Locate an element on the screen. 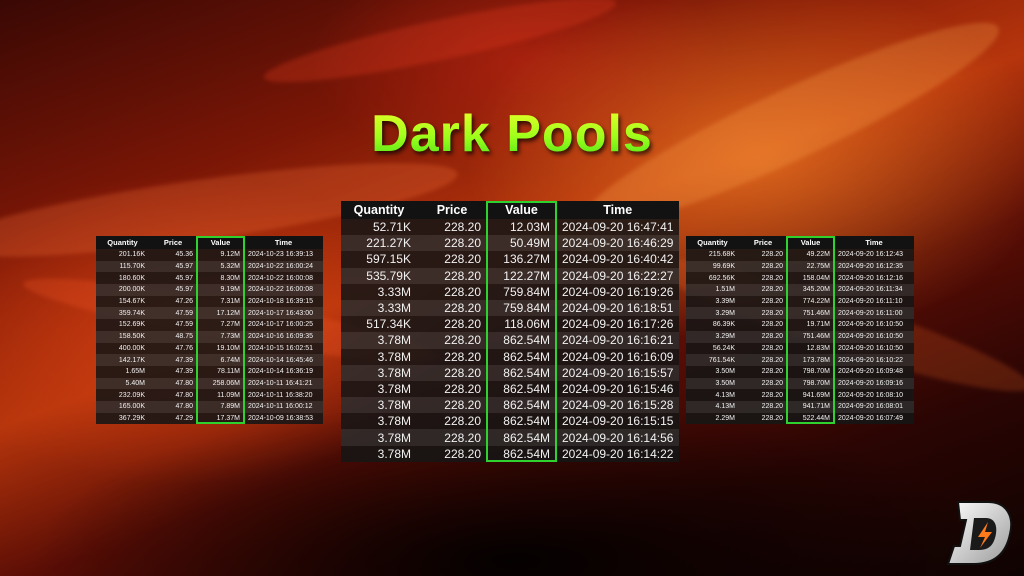 The image size is (1024, 576). table-row: 3.78M 228.20 862.54M 2024-09-20 16:15:28 is located at coordinates (510, 405).